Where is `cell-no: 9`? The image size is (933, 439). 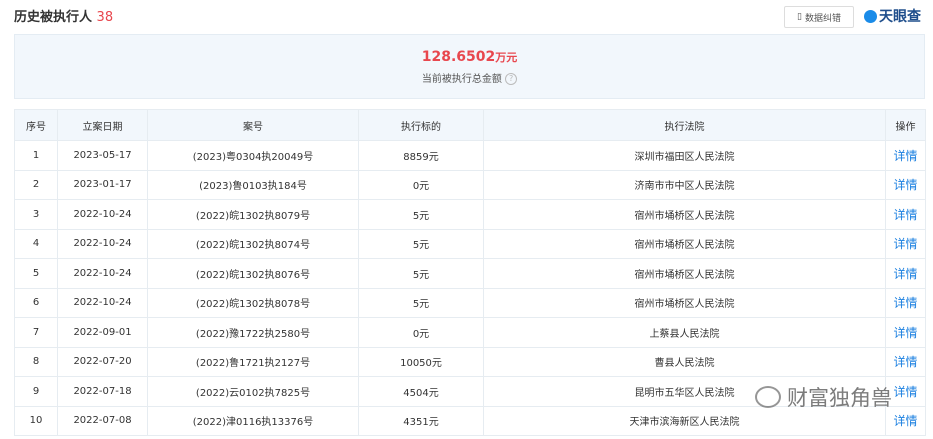 cell-no: 9 is located at coordinates (36, 391).